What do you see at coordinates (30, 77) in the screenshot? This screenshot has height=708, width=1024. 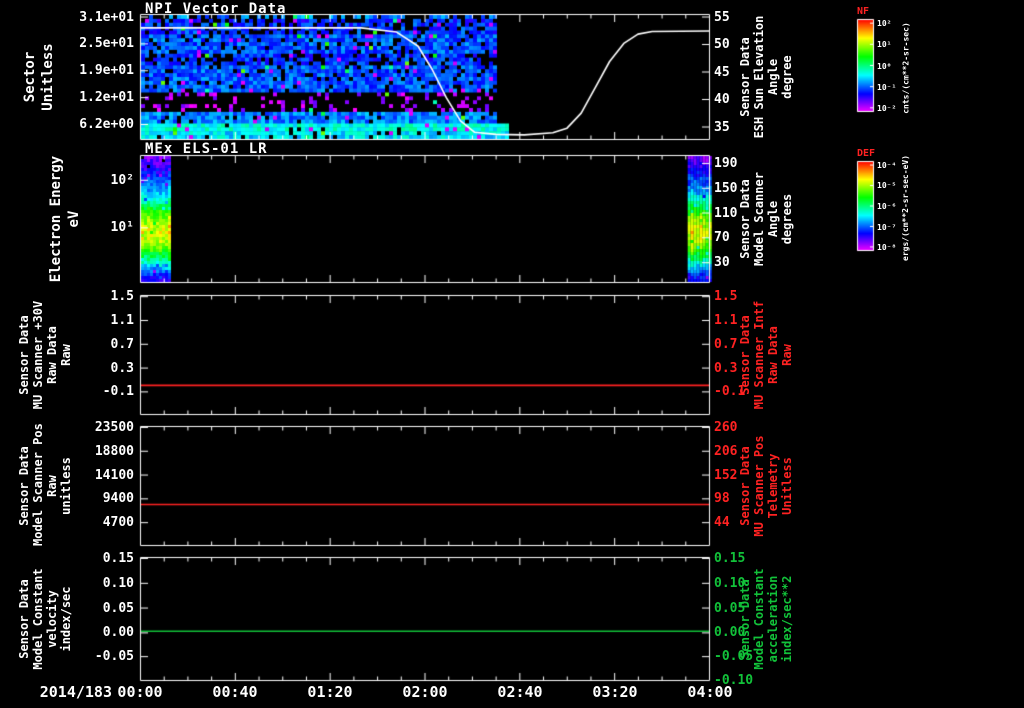 I see `y-axis-left-label-line: Sector` at bounding box center [30, 77].